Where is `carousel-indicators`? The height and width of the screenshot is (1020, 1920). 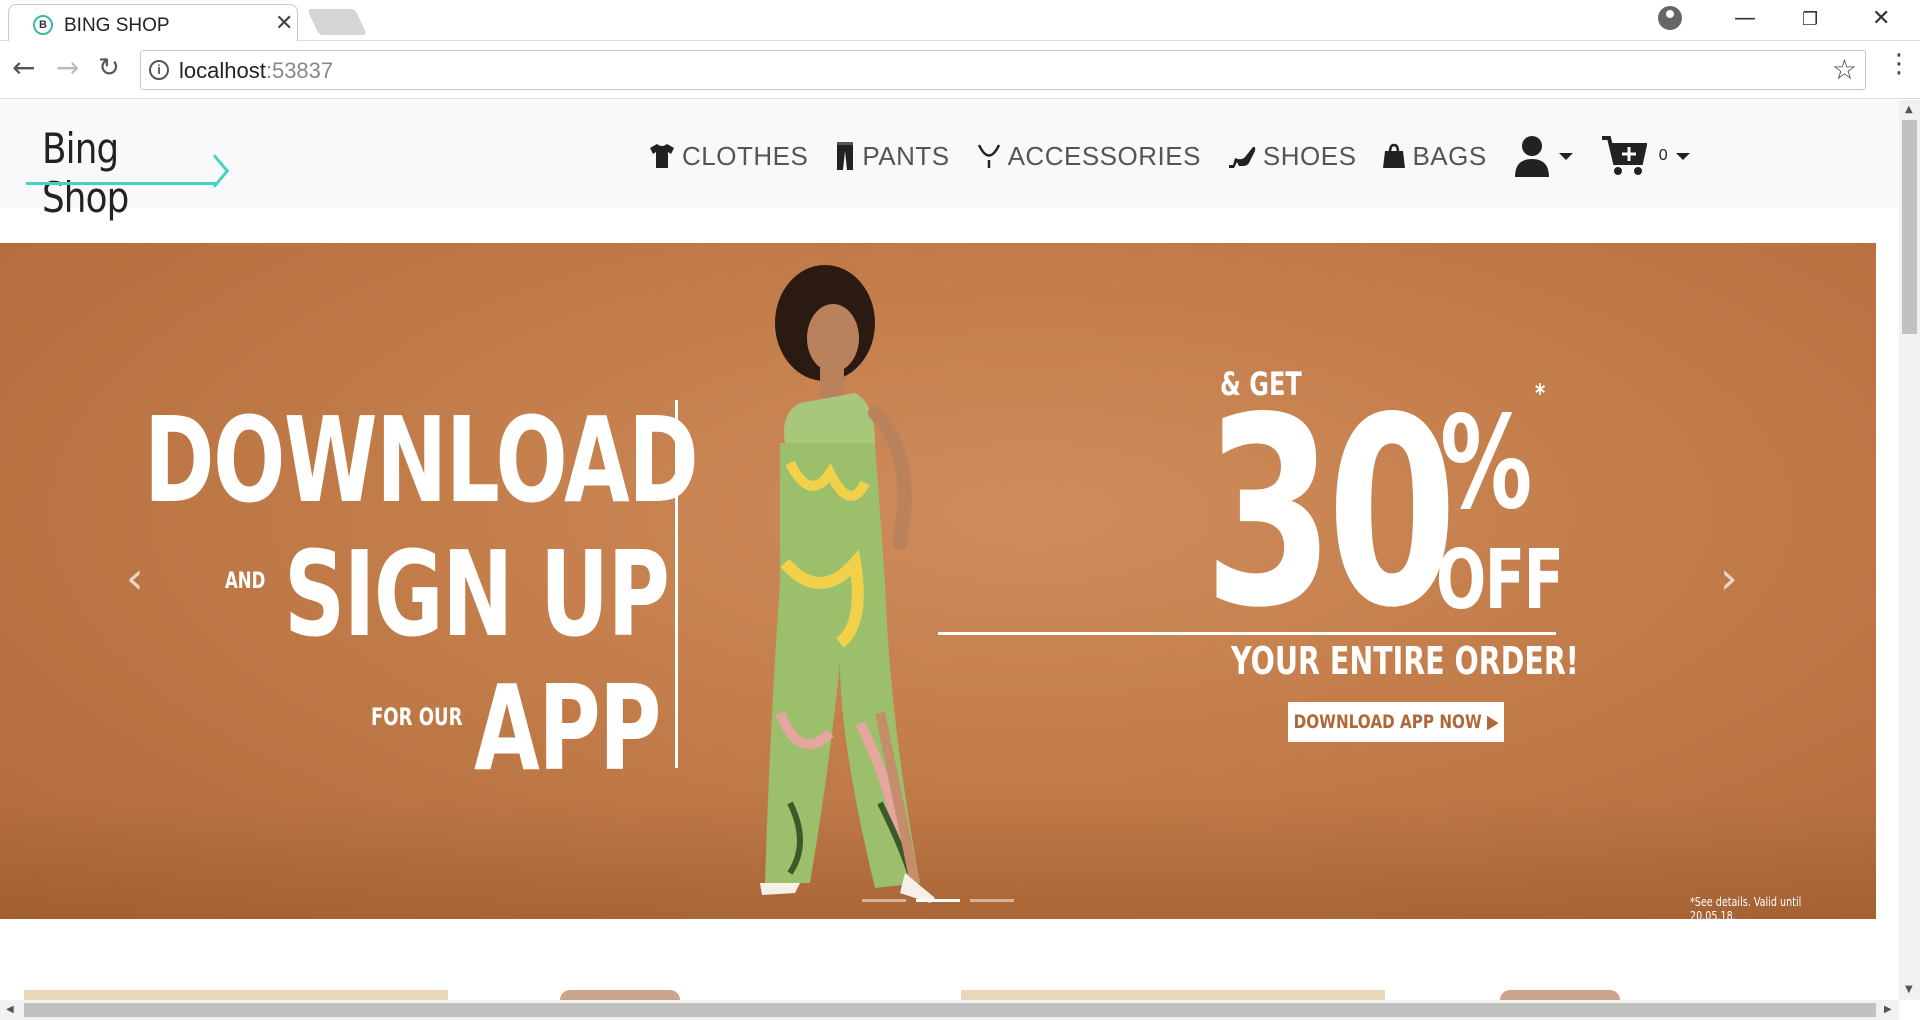 carousel-indicators is located at coordinates (943, 900).